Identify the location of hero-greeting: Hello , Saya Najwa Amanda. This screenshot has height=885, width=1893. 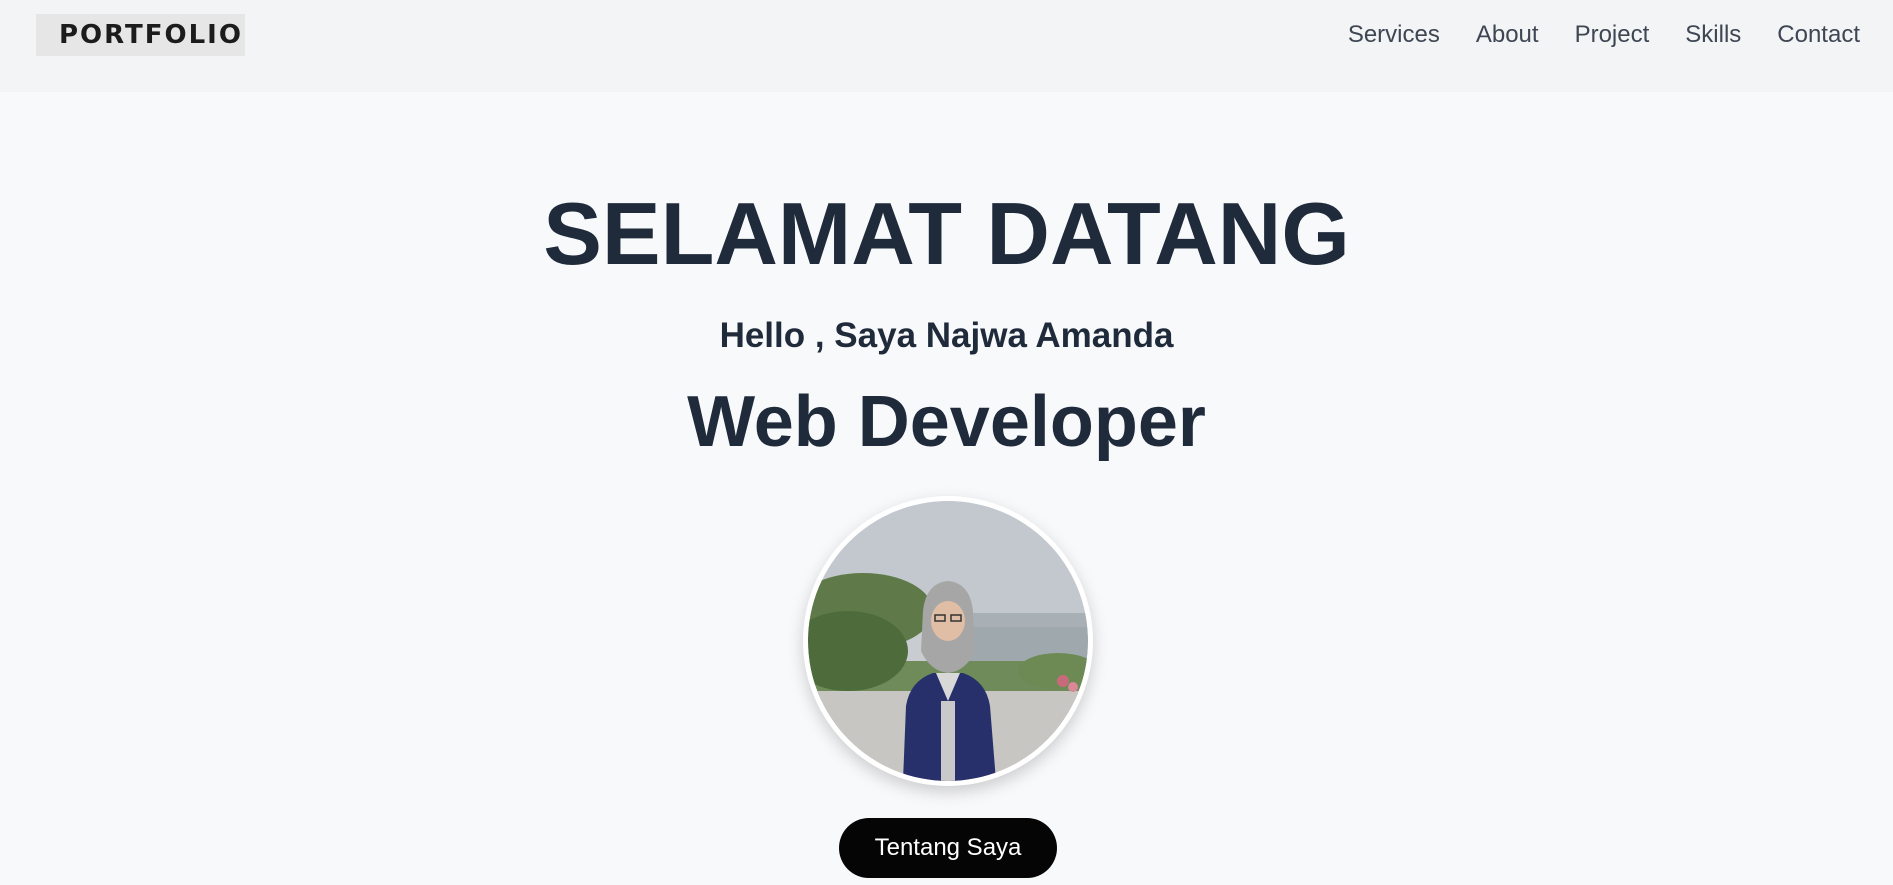
(946, 335).